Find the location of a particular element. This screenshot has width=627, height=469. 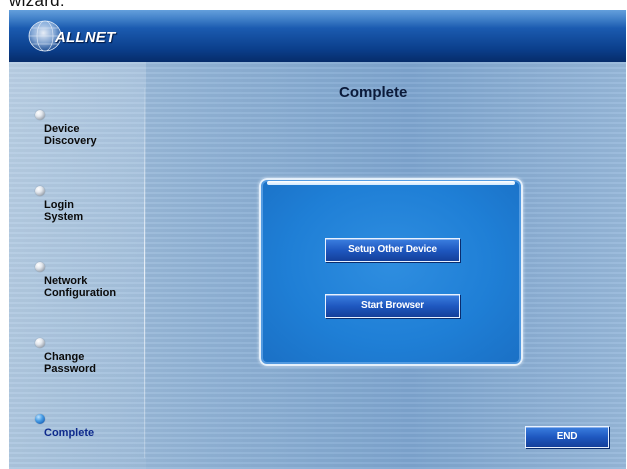

logo-text: ALLNET is located at coordinates (85, 37).